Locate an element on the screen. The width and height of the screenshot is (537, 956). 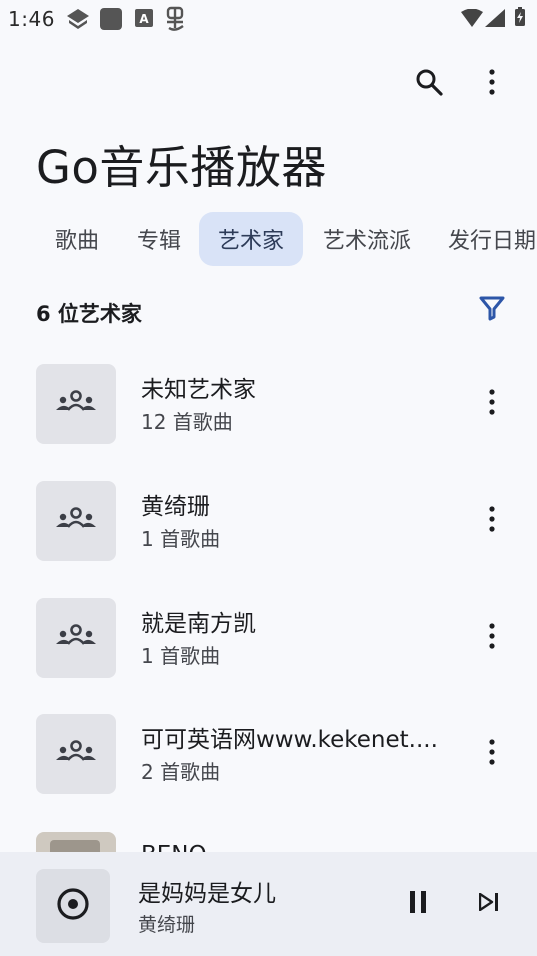
more-options-button is located at coordinates (492, 84).